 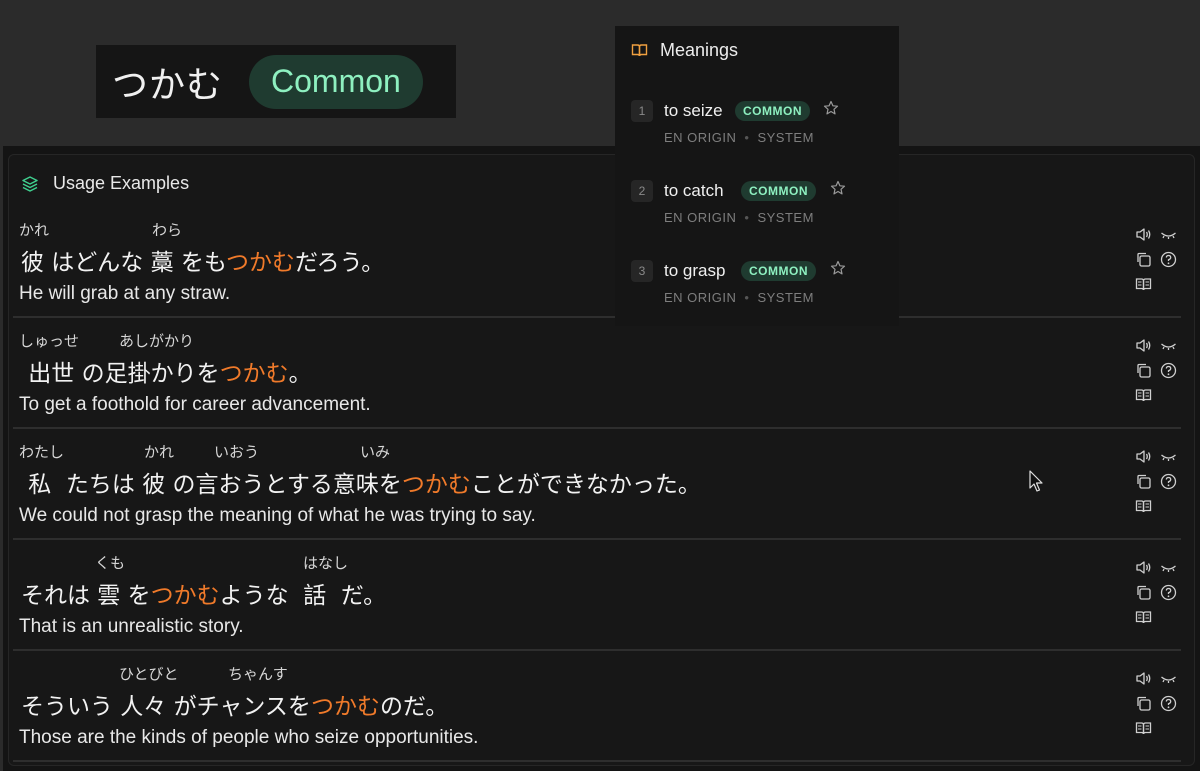 I want to click on mouse-cursor-icon, so click(x=1036, y=481).